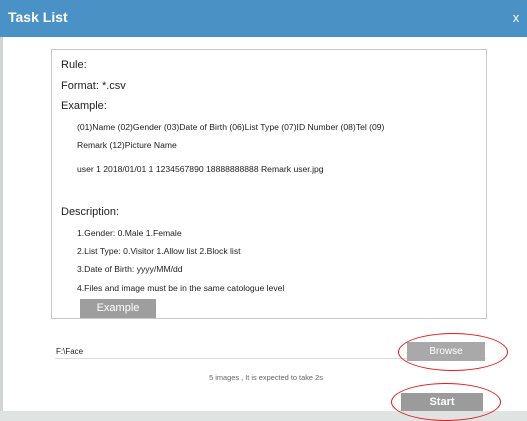 This screenshot has height=421, width=527. I want to click on description-item: 3.Date of Birth: yyyy/MM/dd, so click(130, 269).